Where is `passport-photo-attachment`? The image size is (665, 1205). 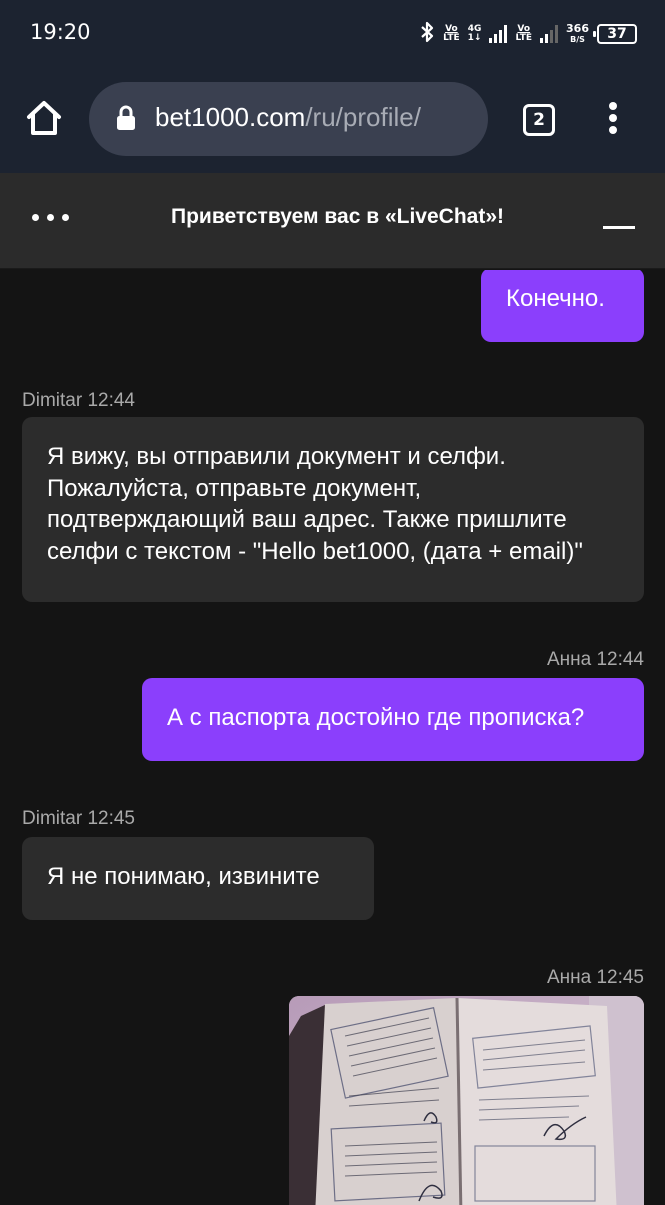 passport-photo-attachment is located at coordinates (466, 1100).